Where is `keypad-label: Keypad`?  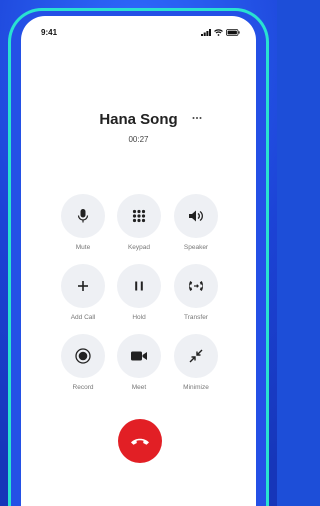 keypad-label: Keypad is located at coordinates (139, 247).